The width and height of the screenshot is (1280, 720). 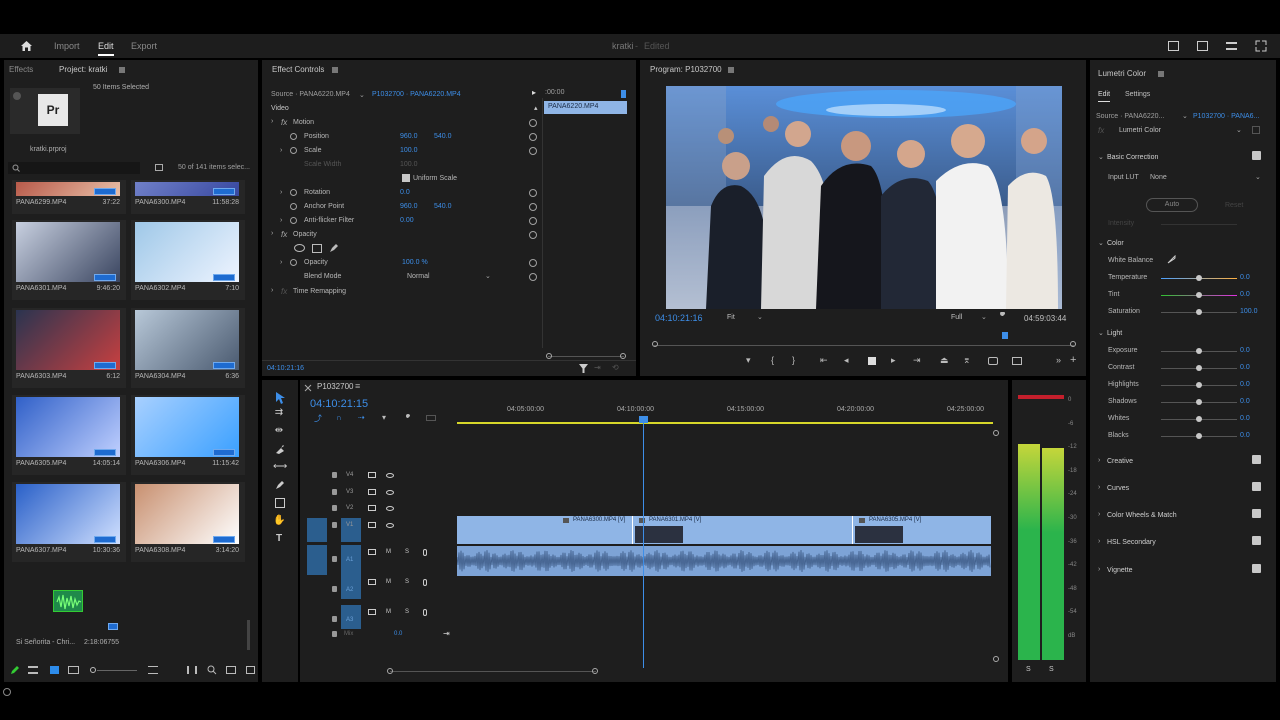 What do you see at coordinates (280, 503) in the screenshot?
I see `rectangle-tool-icon` at bounding box center [280, 503].